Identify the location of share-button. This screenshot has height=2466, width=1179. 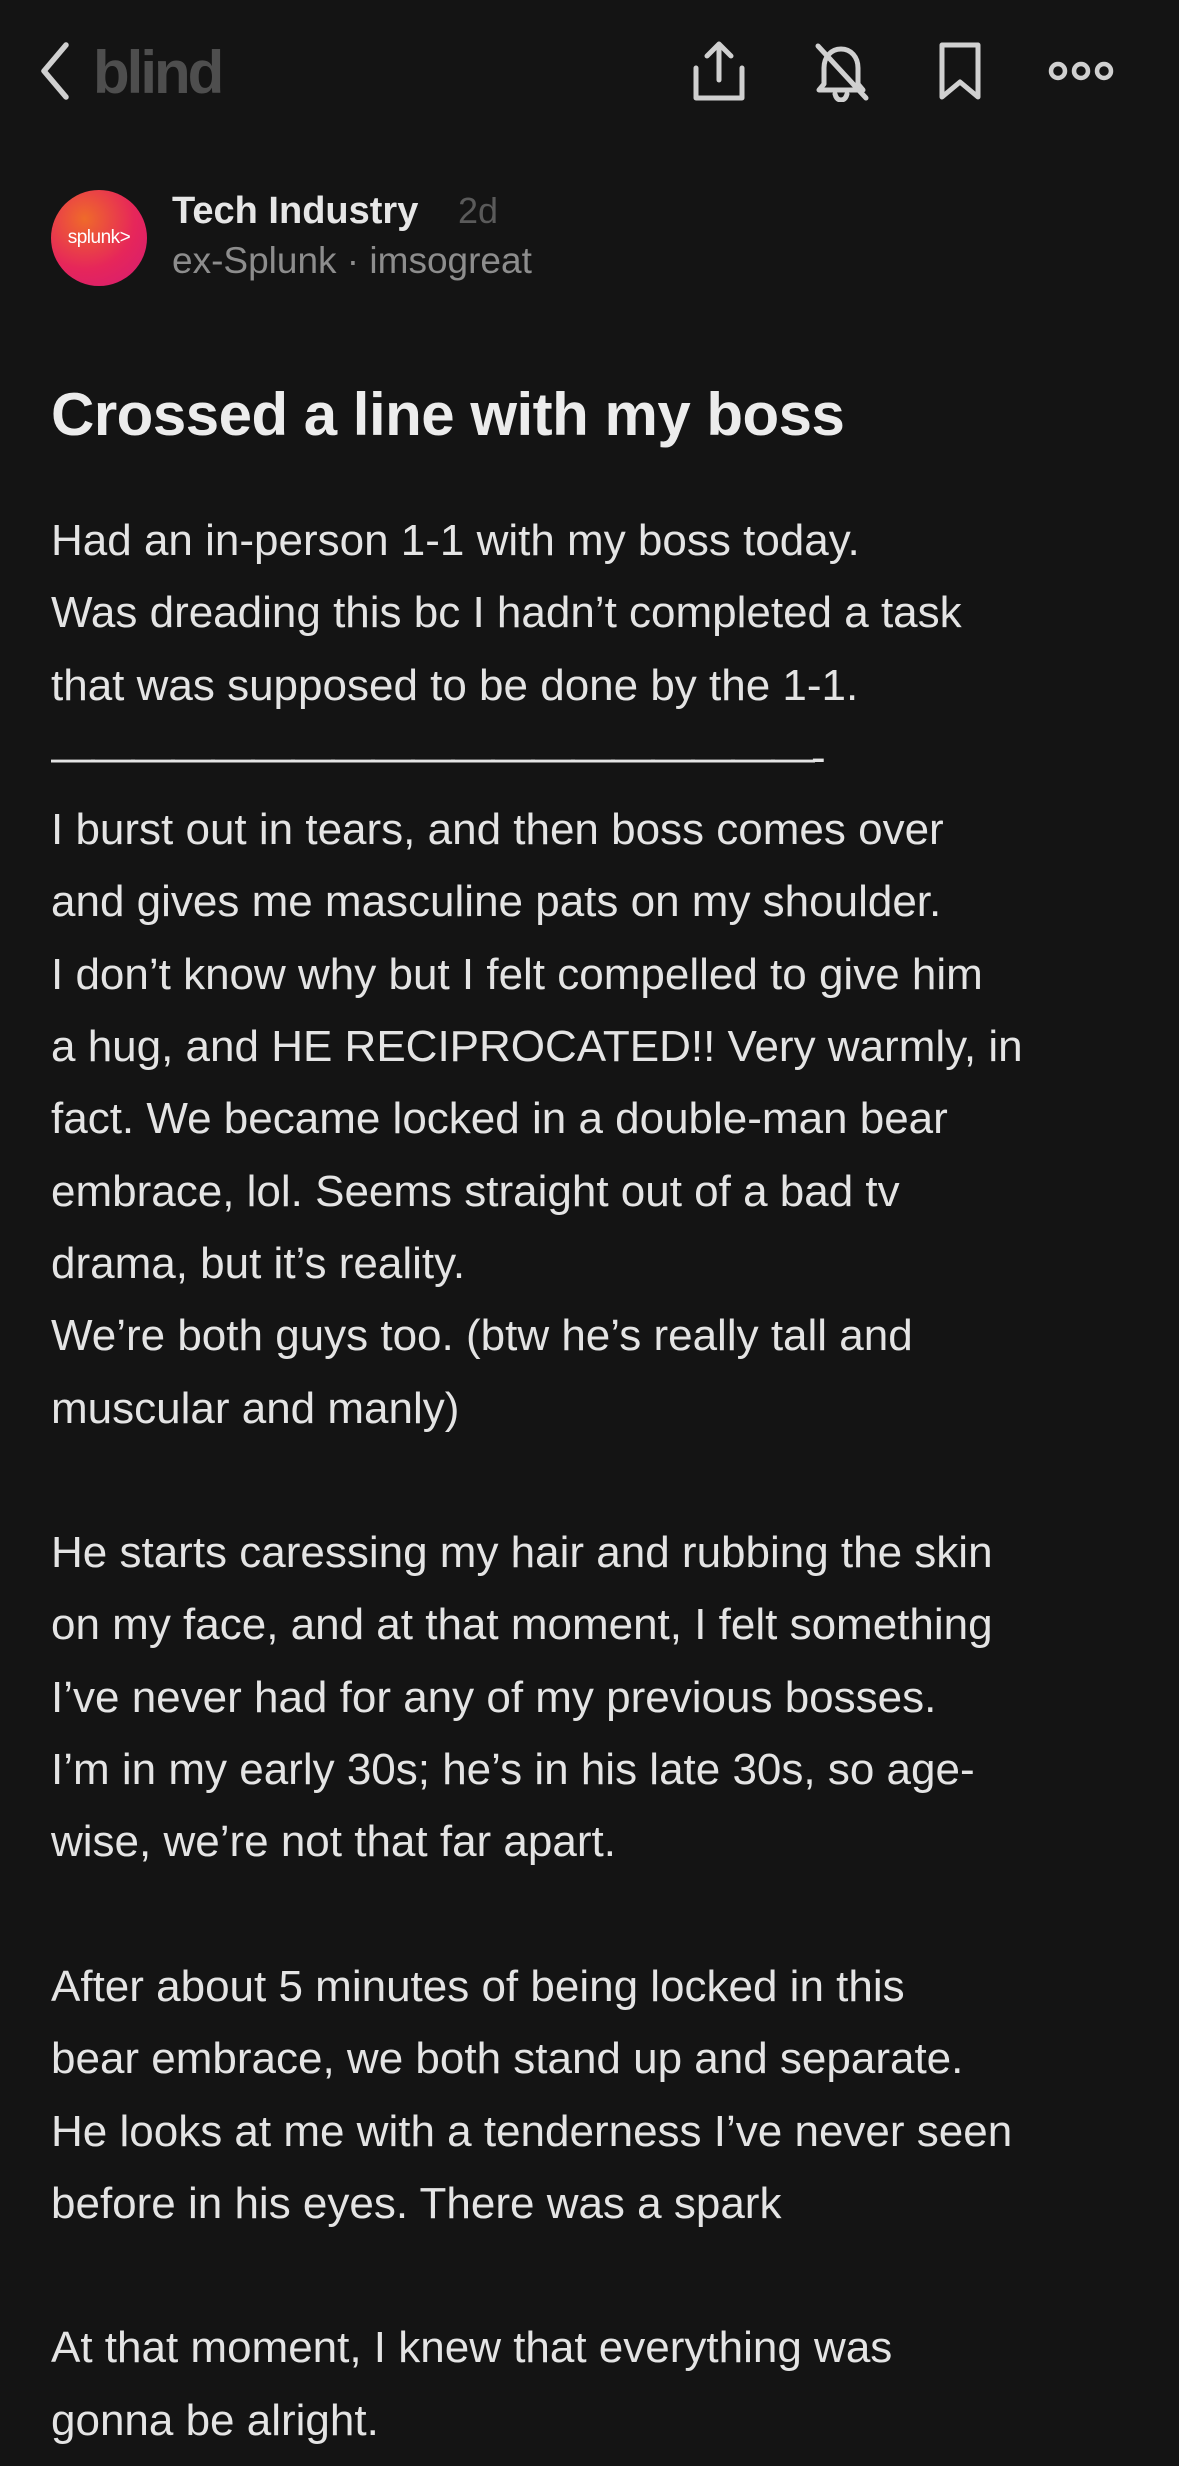
(719, 71).